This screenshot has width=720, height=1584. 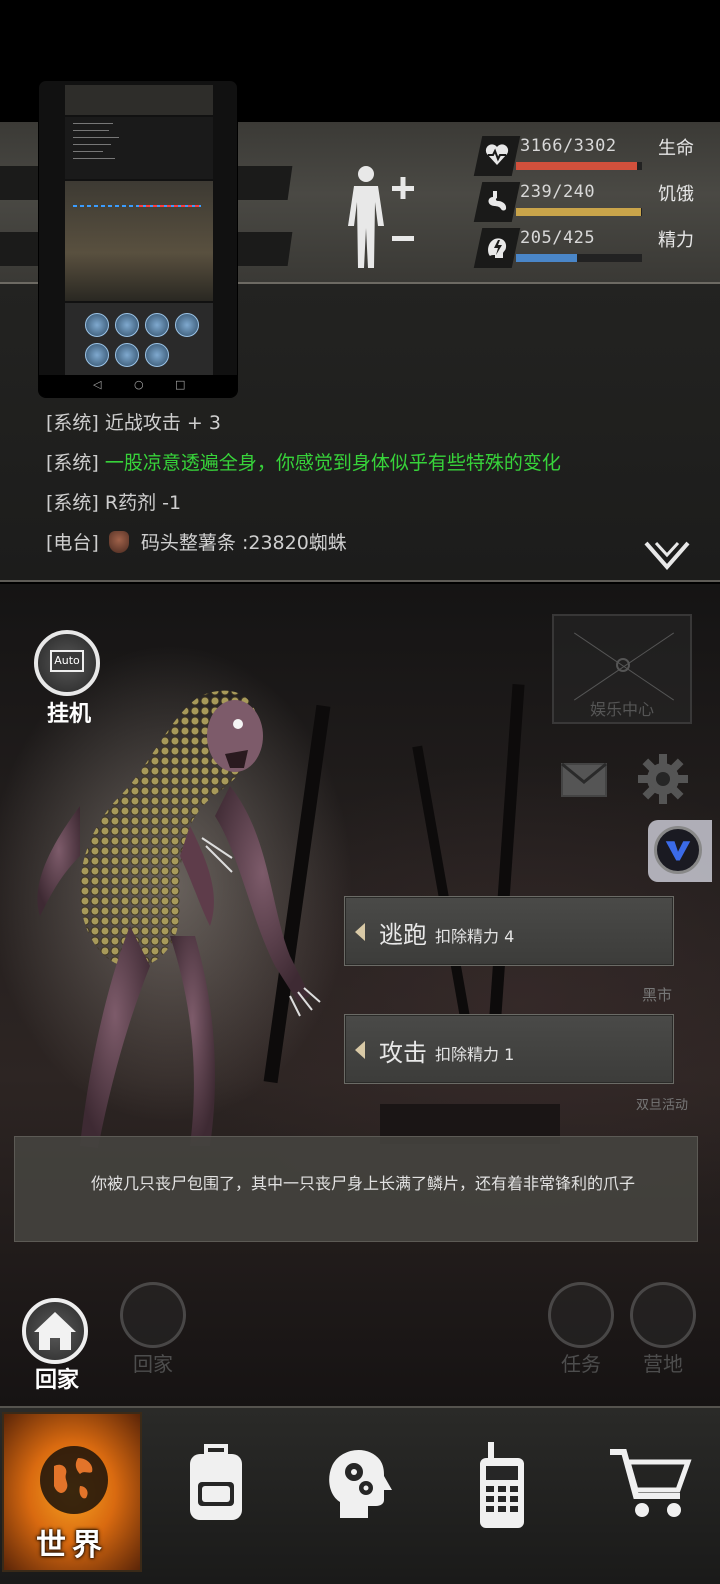 I want to click on flee-button: 逃跑 扣除精力 4, so click(x=509, y=931).